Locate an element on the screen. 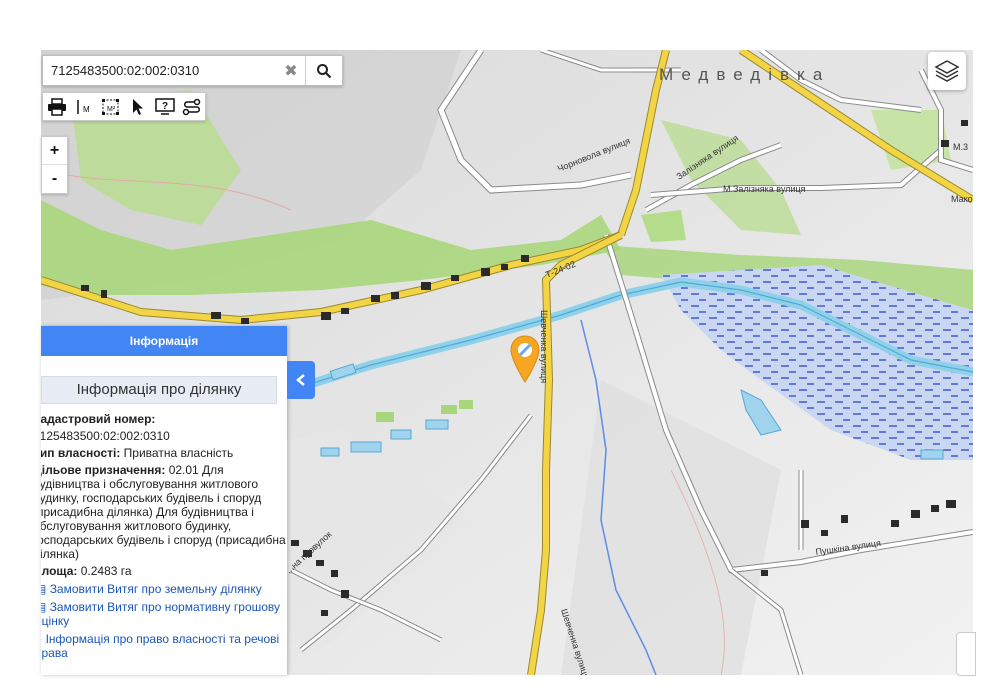 This screenshot has height=699, width=989. purpose-label: Цільове призначення: is located at coordinates (103, 470).